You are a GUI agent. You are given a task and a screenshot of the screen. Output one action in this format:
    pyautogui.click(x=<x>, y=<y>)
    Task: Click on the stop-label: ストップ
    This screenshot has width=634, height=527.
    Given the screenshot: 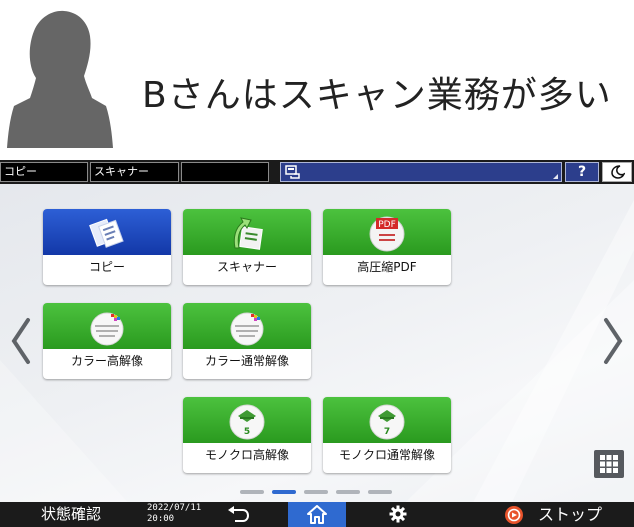 What is the action you would take?
    pyautogui.click(x=570, y=514)
    